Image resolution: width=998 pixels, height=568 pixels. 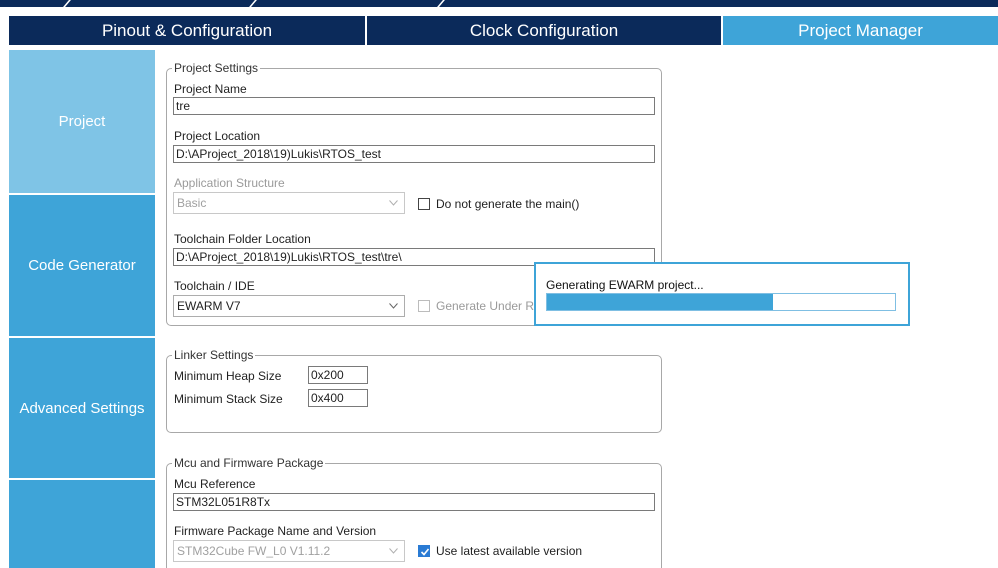 I want to click on checkbox-label: Generate Under Ro, so click(x=488, y=306).